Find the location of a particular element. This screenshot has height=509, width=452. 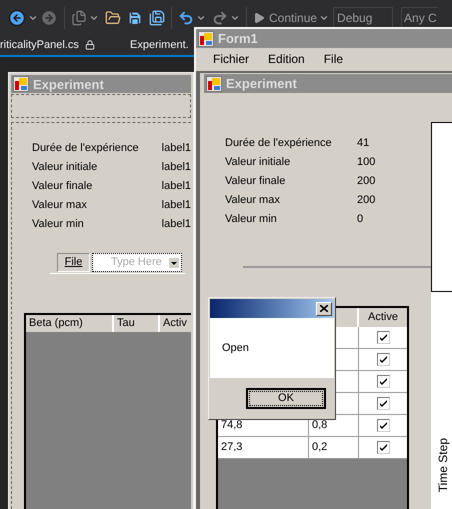

table-cell-text: 74,8 is located at coordinates (231, 426).